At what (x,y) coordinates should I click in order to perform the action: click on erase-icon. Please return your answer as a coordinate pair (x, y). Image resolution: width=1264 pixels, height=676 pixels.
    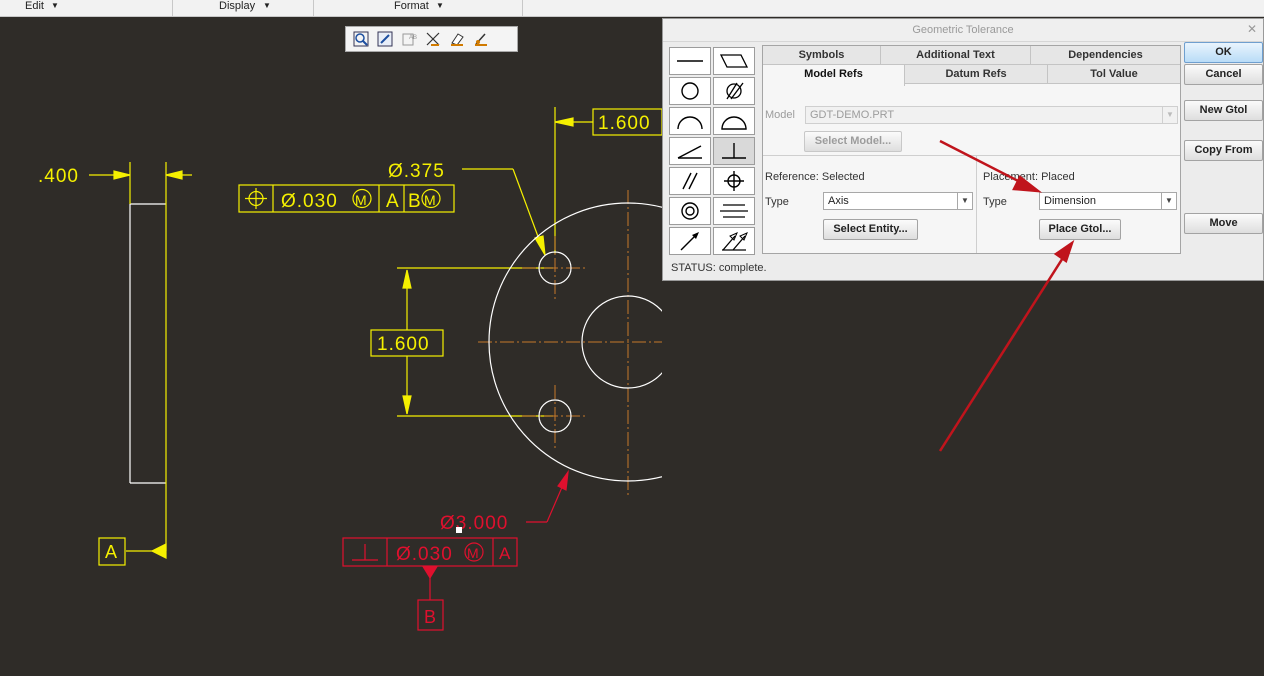
    Looking at the image, I should click on (457, 39).